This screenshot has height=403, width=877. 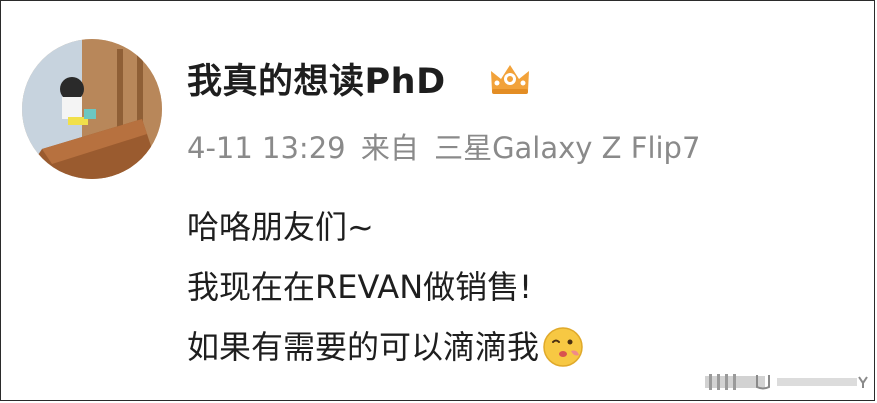 I want to click on post-line-1: 哈咯朋友们~, so click(x=280, y=227).